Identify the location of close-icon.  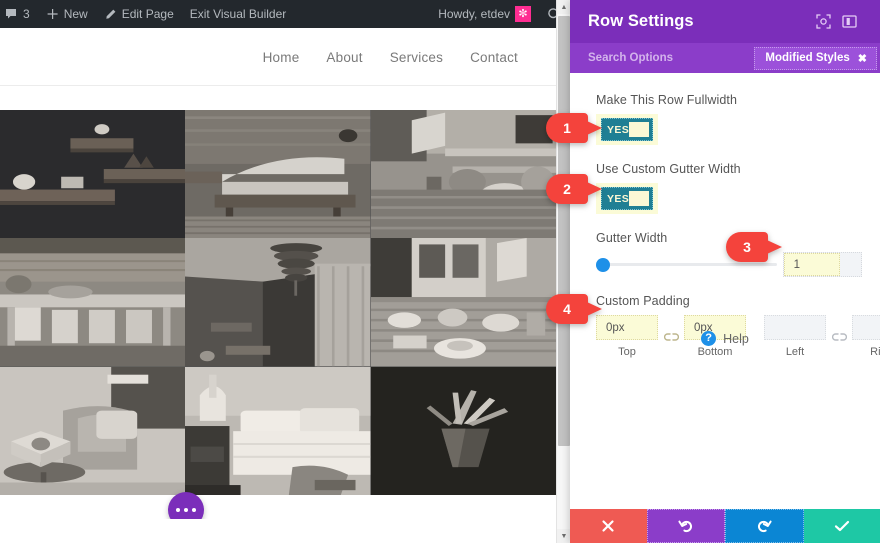
(608, 526).